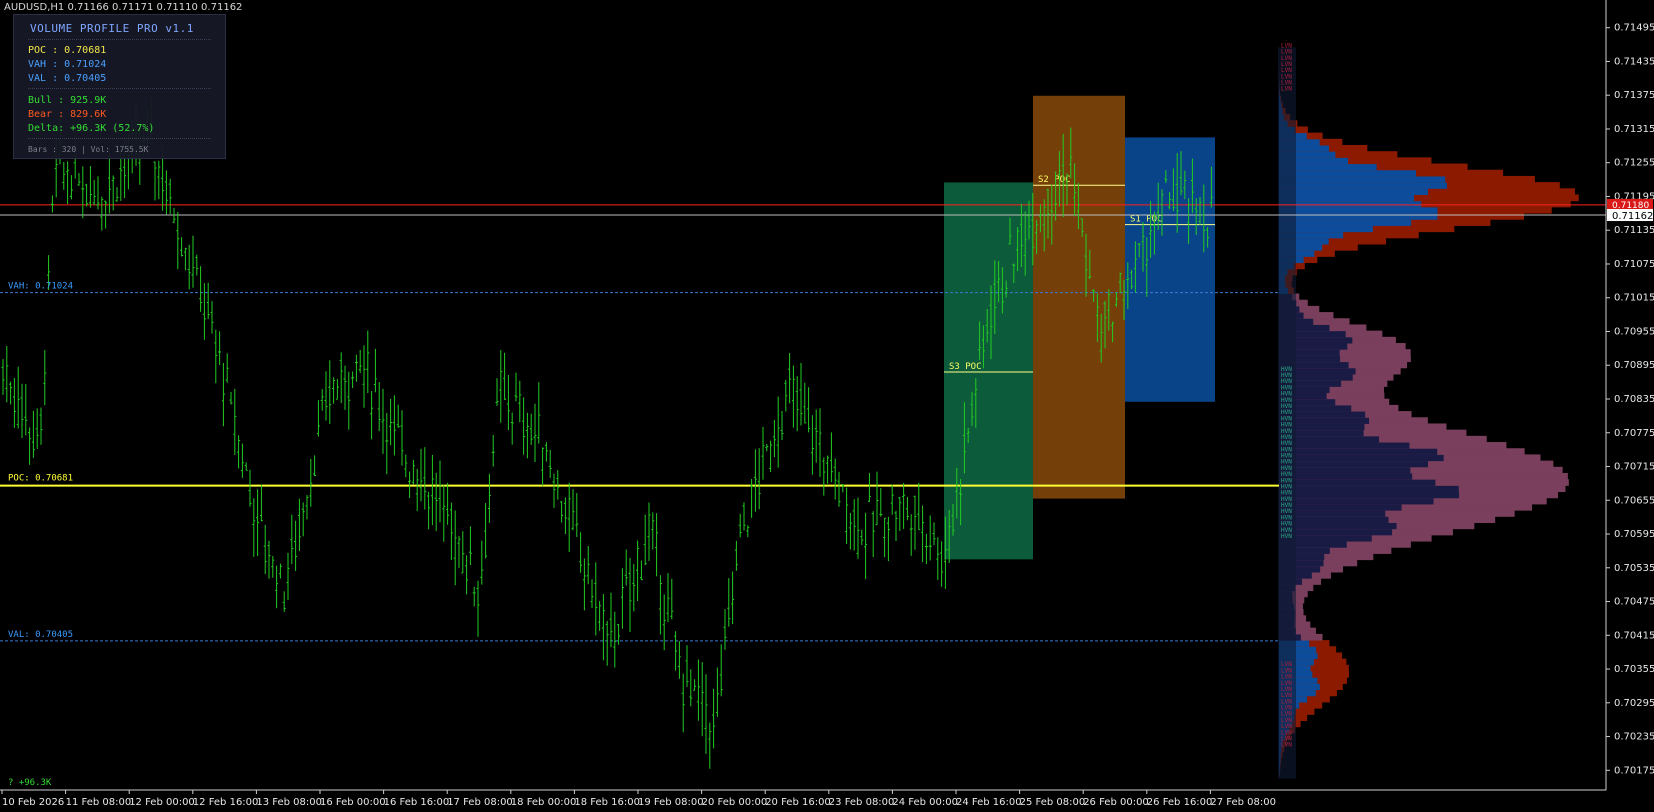 This screenshot has height=812, width=1654. I want to click on panel-bear: Bear : 829.6K, so click(67, 114).